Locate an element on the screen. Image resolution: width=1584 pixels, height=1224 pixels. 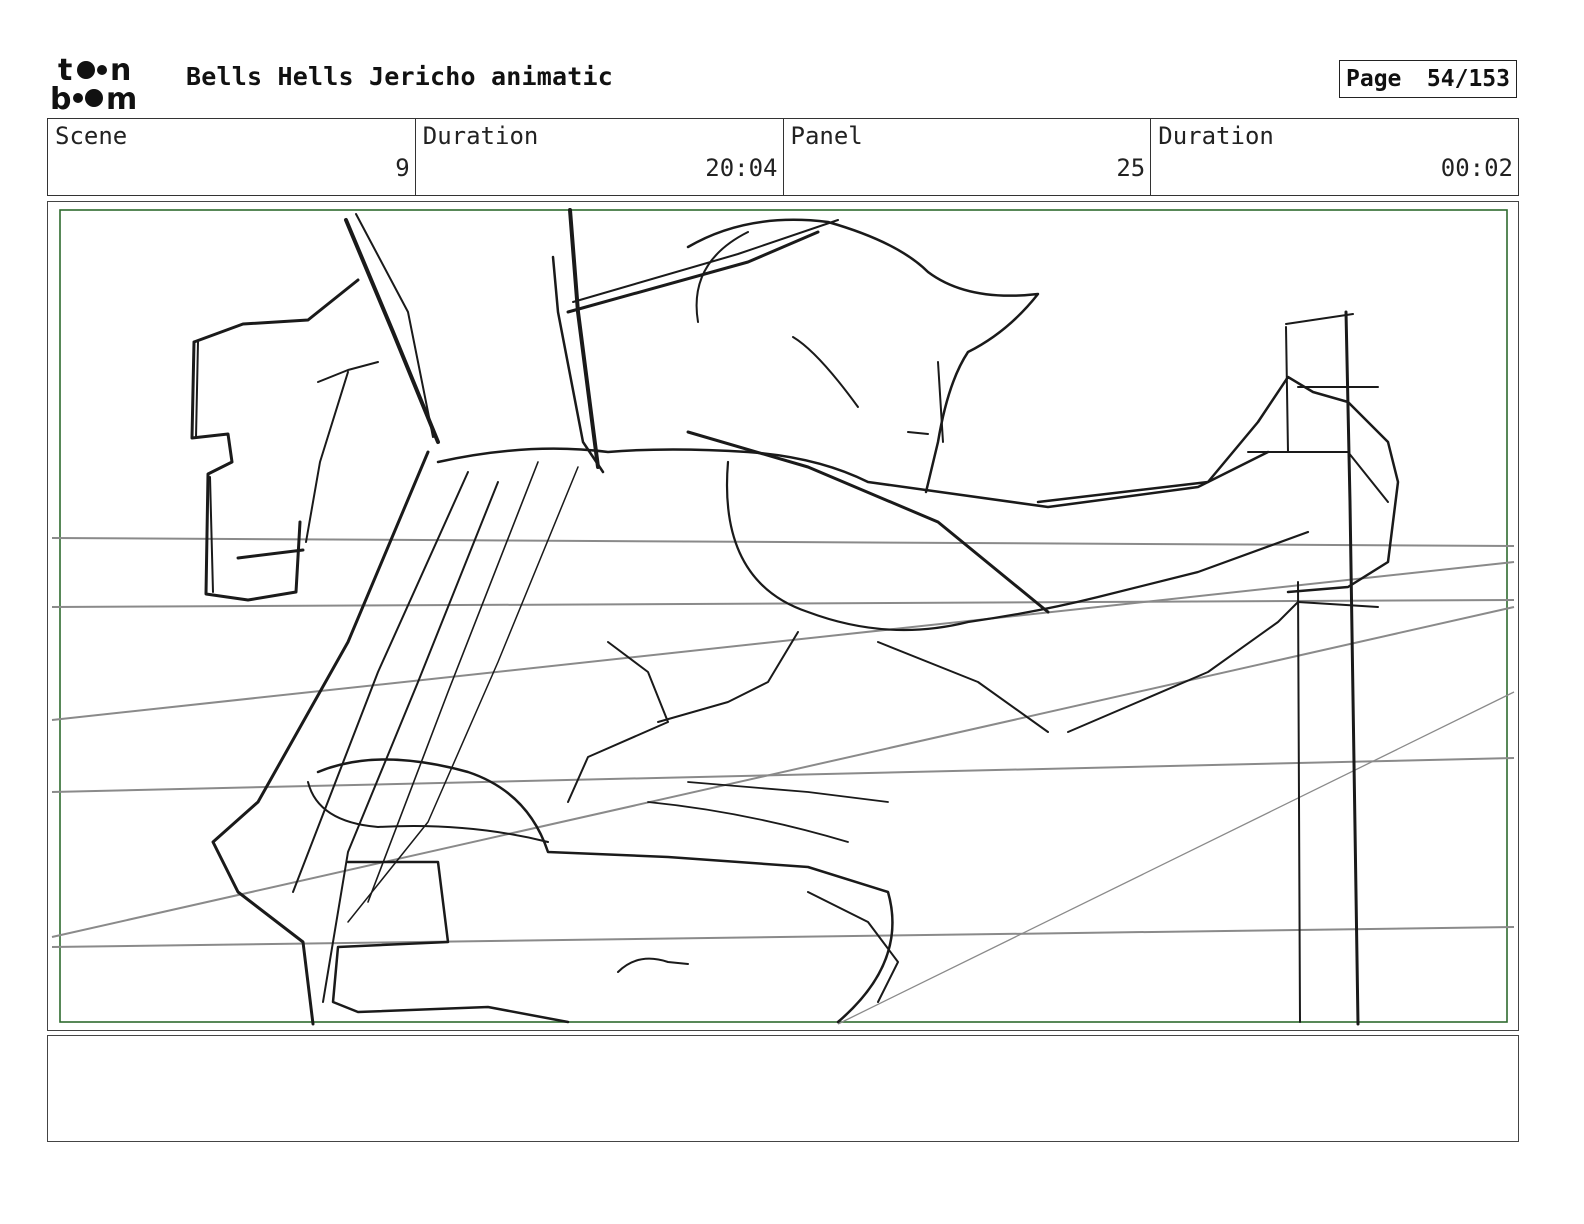
scene-cell: Scene 9 is located at coordinates (232, 157).